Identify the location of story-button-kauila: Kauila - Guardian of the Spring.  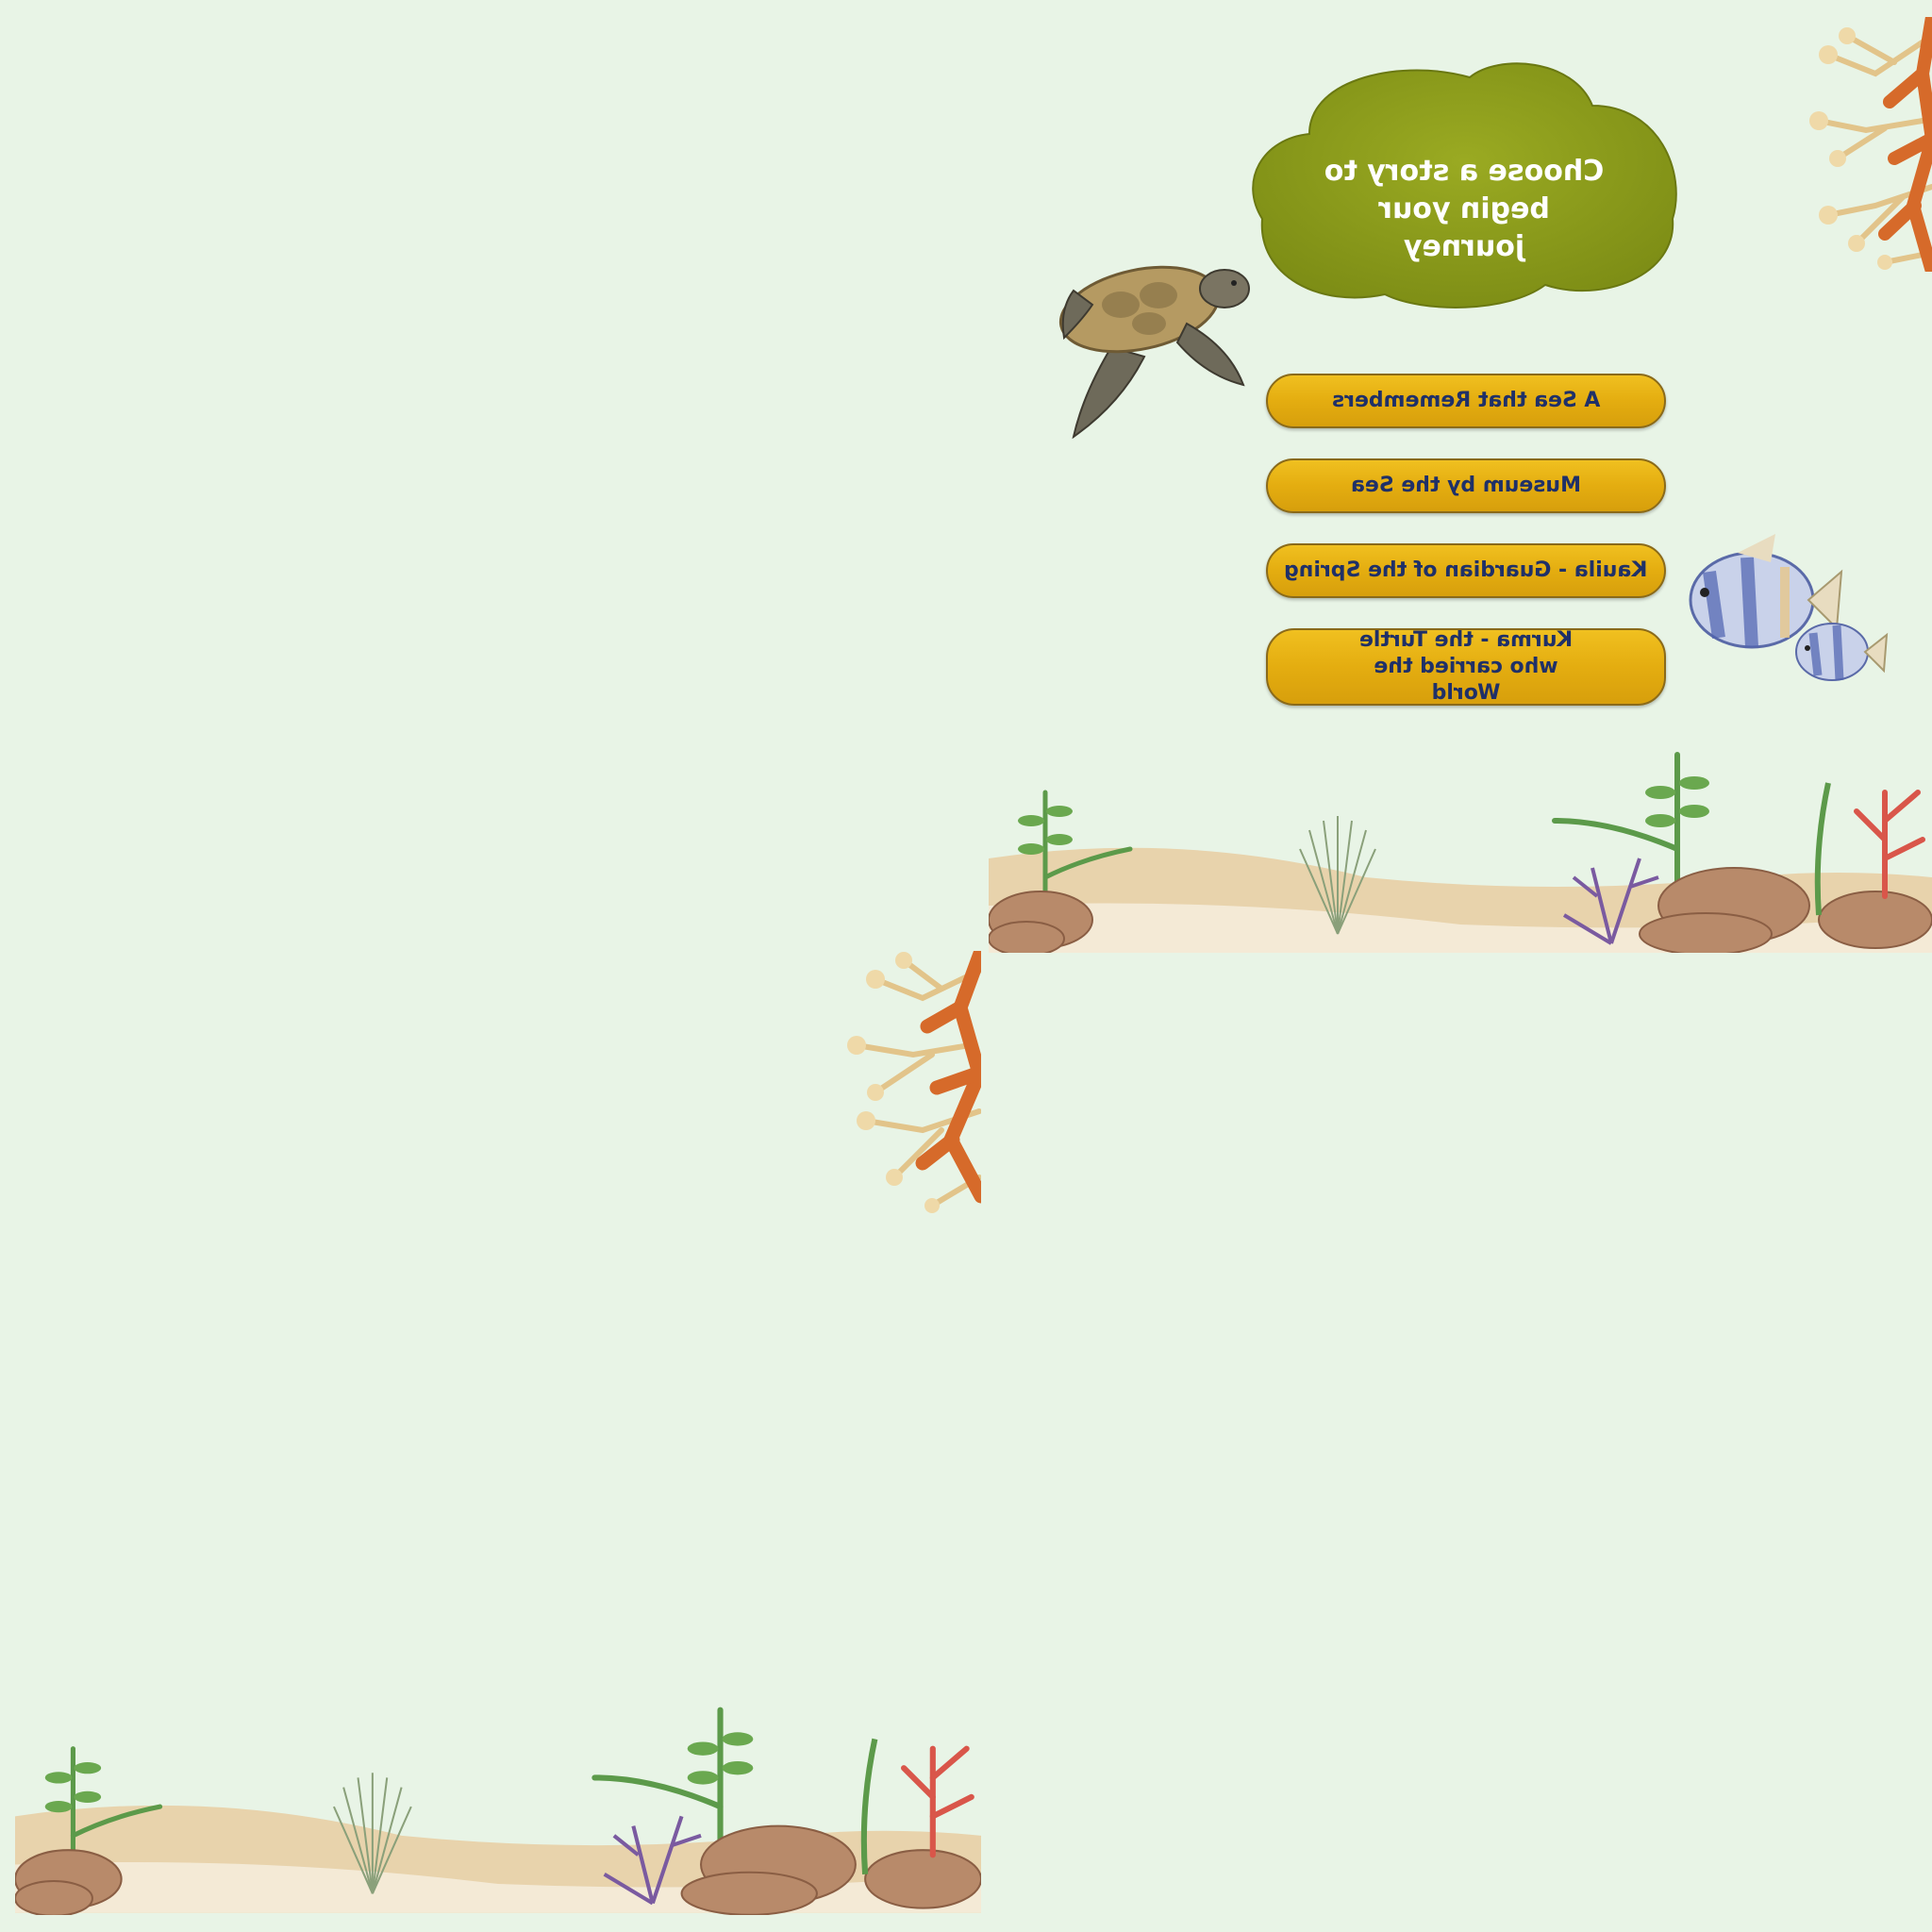
(1466, 571).